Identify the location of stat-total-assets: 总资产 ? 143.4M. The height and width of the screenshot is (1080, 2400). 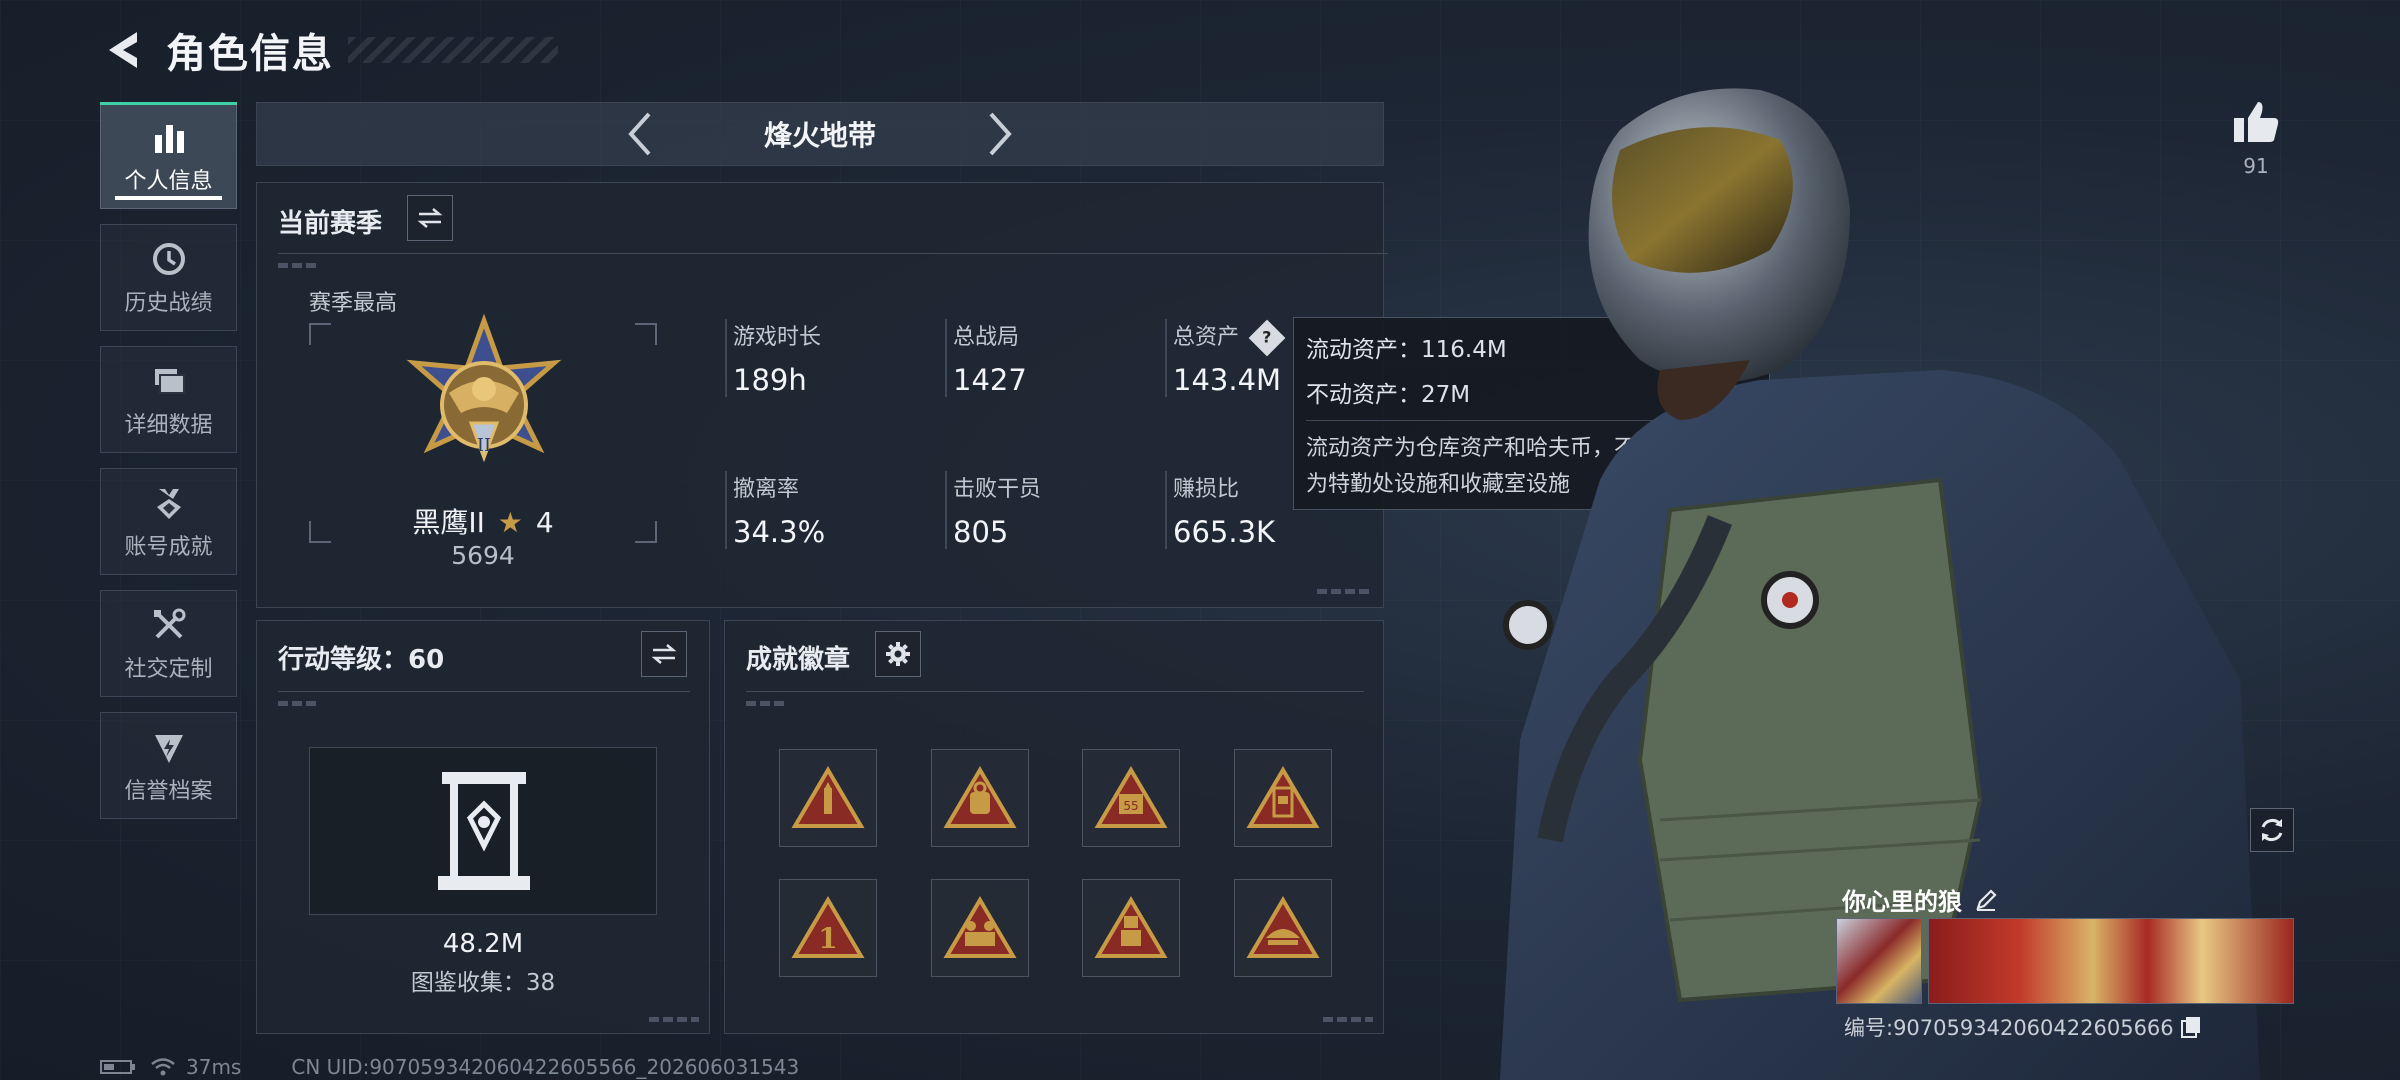
(1225, 358).